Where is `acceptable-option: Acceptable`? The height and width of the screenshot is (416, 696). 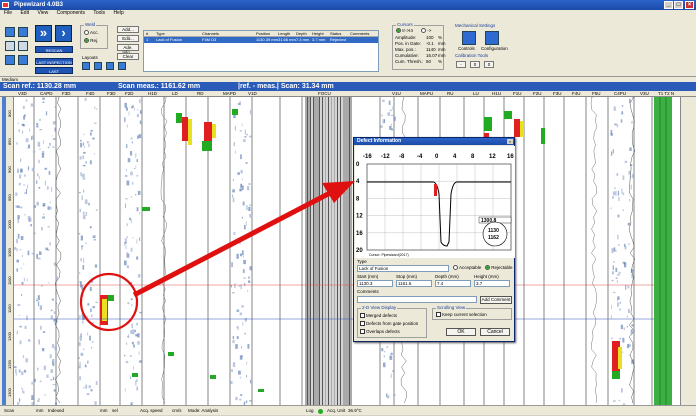
acceptable-option: Acceptable is located at coordinates (467, 268).